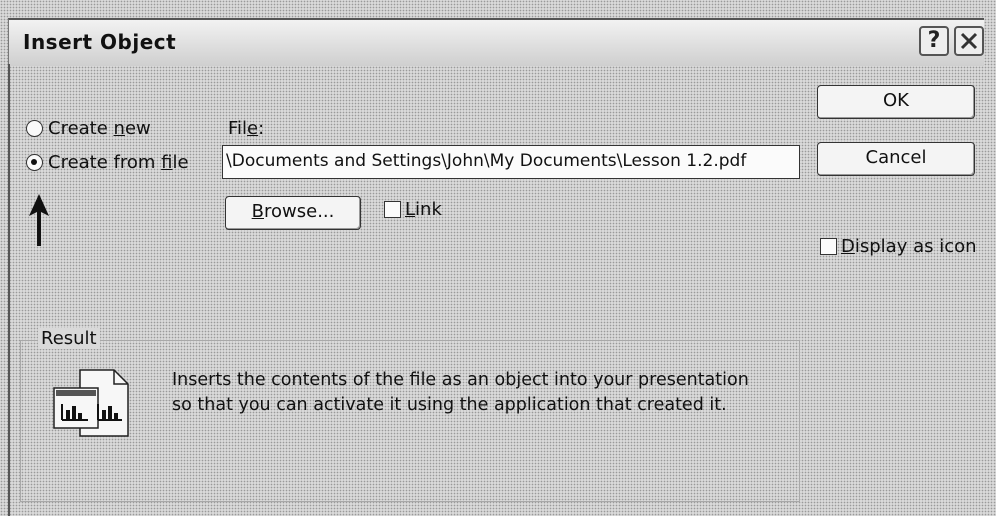  I want to click on display-as-icon-label: Display as icon, so click(909, 246).